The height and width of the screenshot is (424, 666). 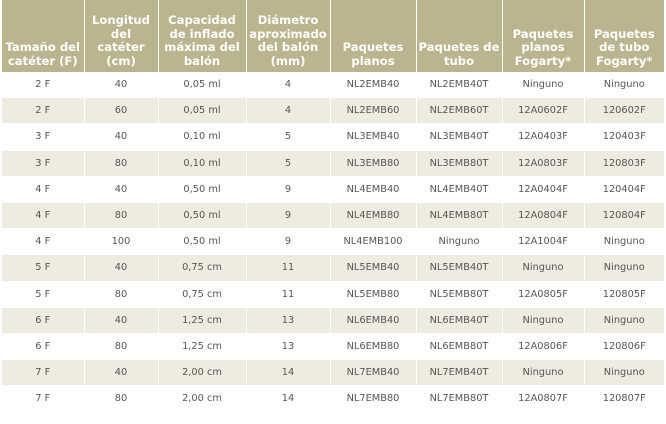 What do you see at coordinates (459, 111) in the screenshot?
I see `cell-tube-pack: NL2EMB60T` at bounding box center [459, 111].